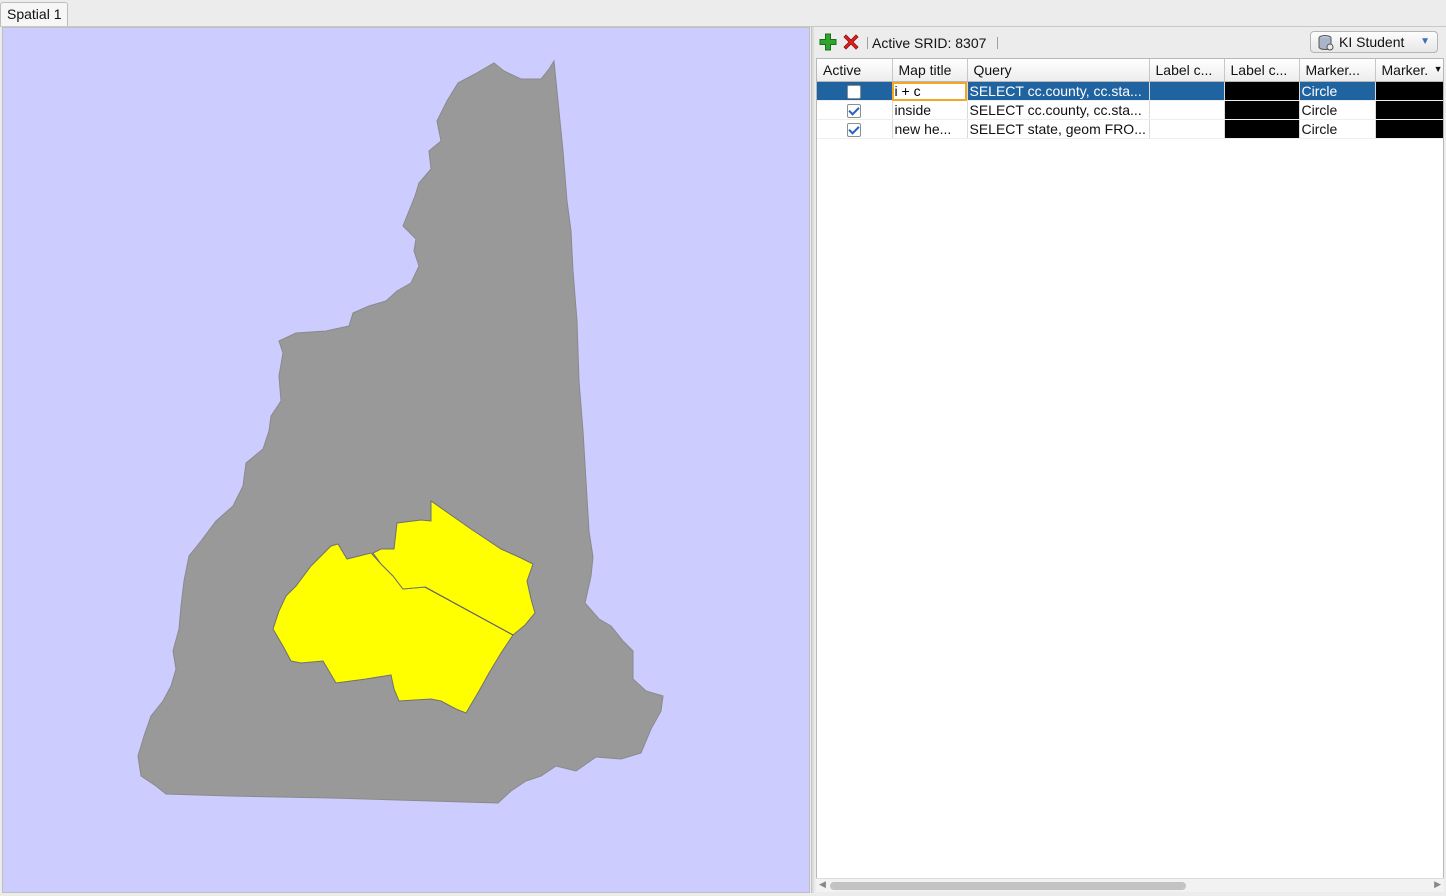 This screenshot has height=896, width=1446. What do you see at coordinates (930, 91) in the screenshot?
I see `map-title-cell: i + c` at bounding box center [930, 91].